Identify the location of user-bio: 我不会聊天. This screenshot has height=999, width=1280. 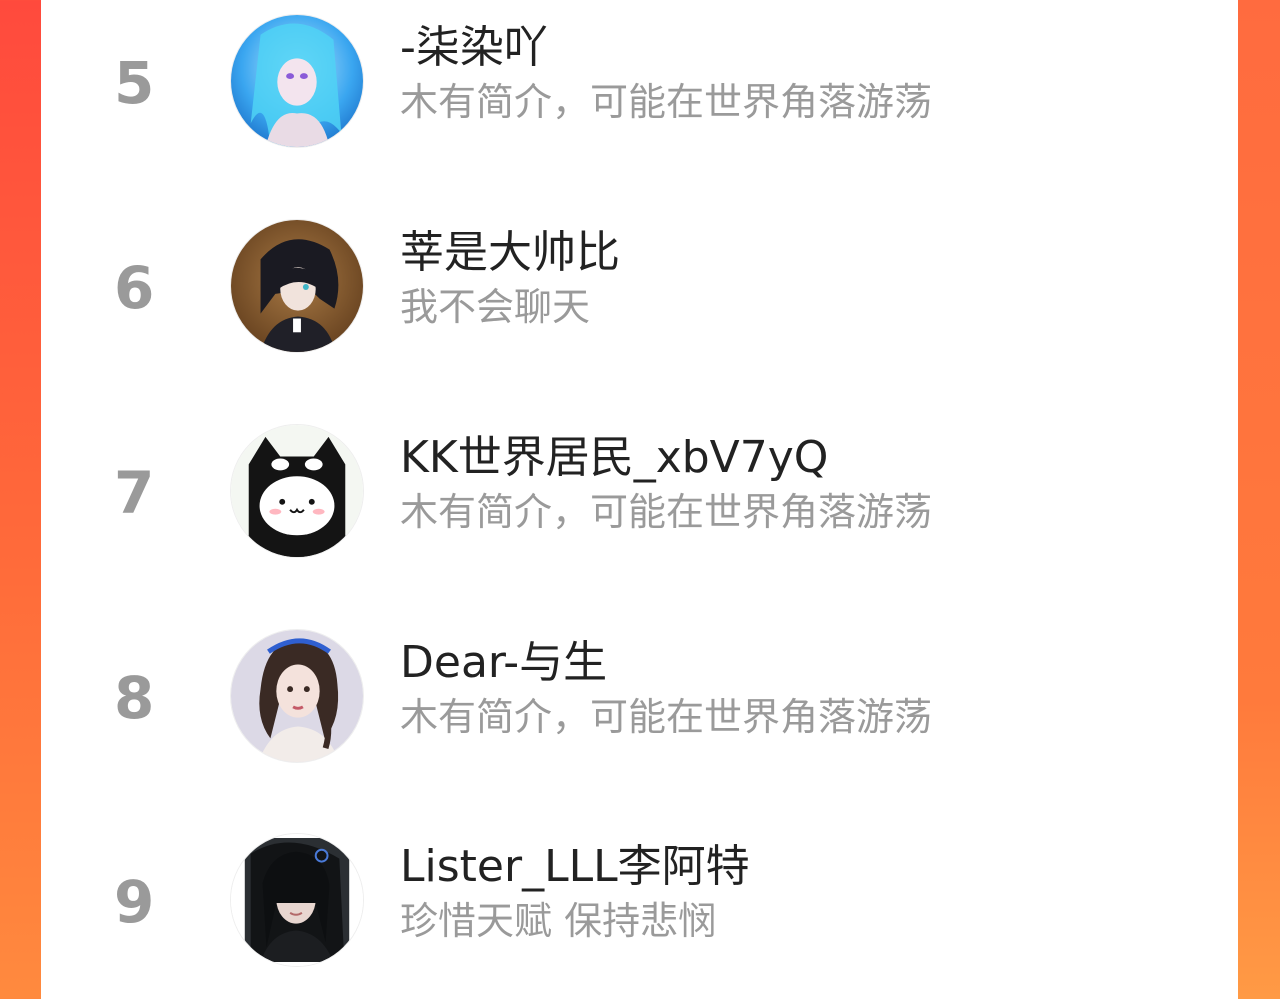
(495, 307).